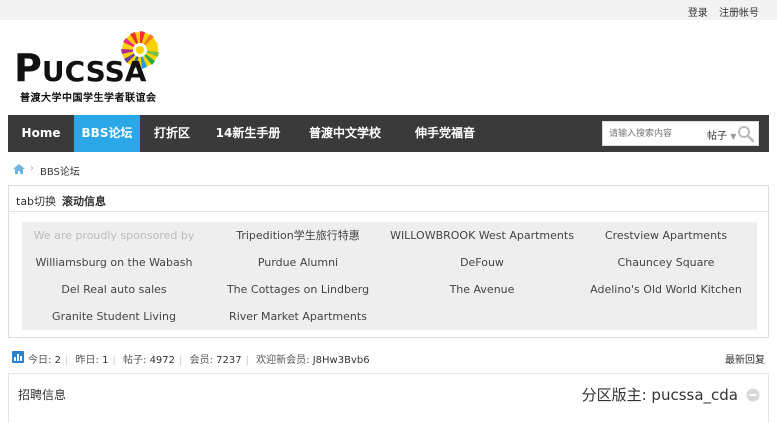 The height and width of the screenshot is (423, 777). I want to click on sponsor-link: River Market Apartments, so click(298, 316).